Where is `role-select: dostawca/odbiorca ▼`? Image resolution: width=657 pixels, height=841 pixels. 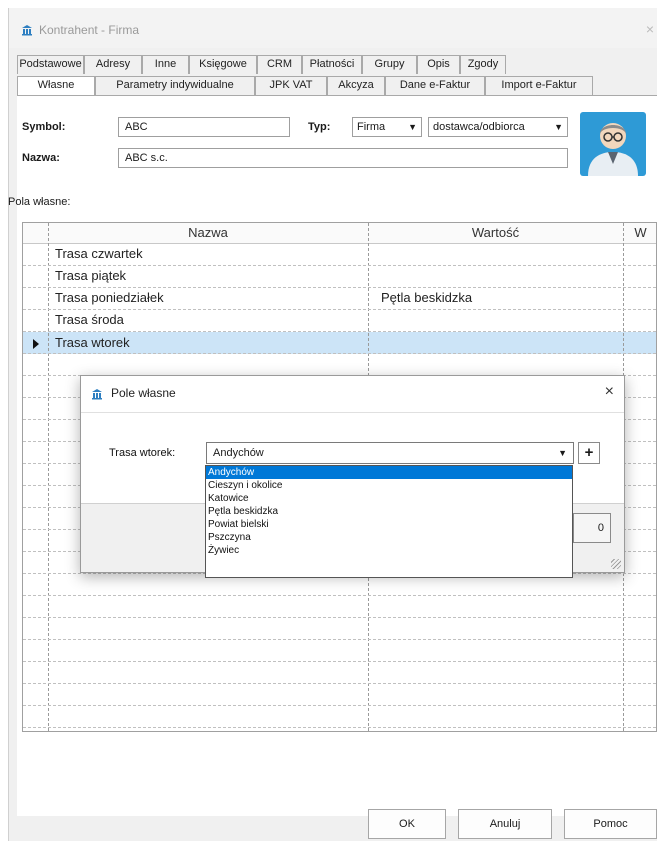
role-select: dostawca/odbiorca ▼ is located at coordinates (498, 127).